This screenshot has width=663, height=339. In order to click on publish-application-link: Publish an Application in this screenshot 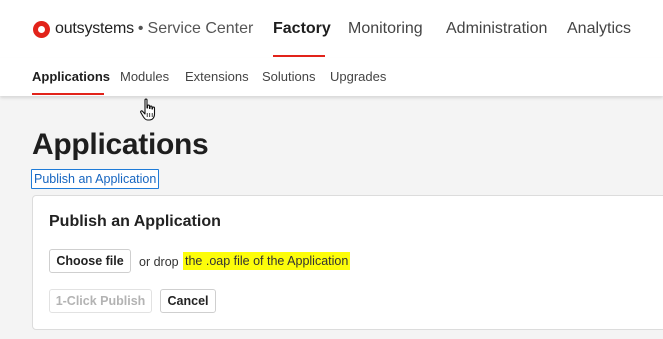, I will do `click(95, 179)`.